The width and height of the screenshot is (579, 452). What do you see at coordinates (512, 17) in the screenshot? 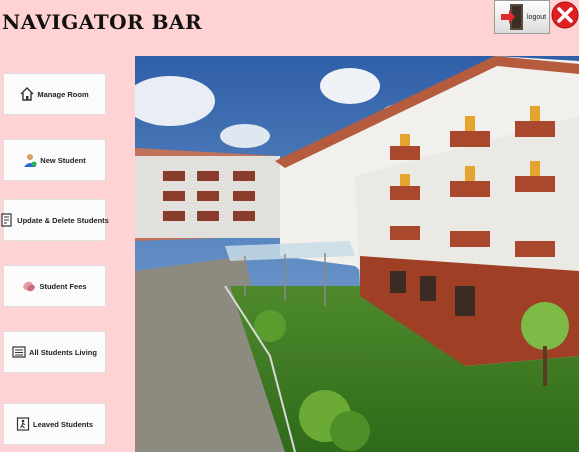
I see `logout-icon` at bounding box center [512, 17].